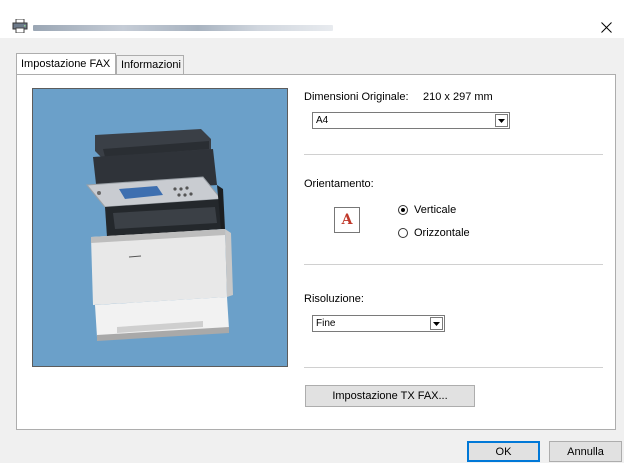 This screenshot has width=624, height=463. What do you see at coordinates (403, 233) in the screenshot?
I see `radio-orizzontale` at bounding box center [403, 233].